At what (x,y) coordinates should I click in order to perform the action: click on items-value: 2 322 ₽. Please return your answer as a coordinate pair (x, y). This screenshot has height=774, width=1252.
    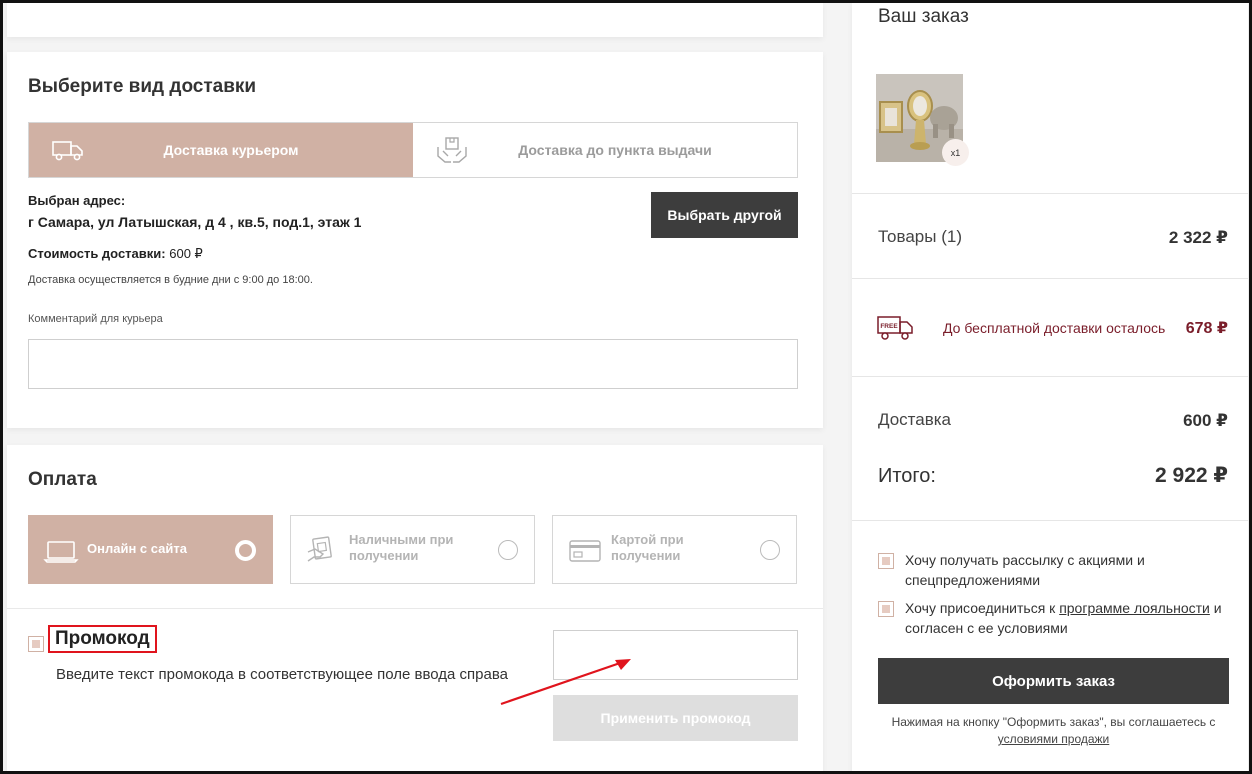
    Looking at the image, I should click on (1198, 237).